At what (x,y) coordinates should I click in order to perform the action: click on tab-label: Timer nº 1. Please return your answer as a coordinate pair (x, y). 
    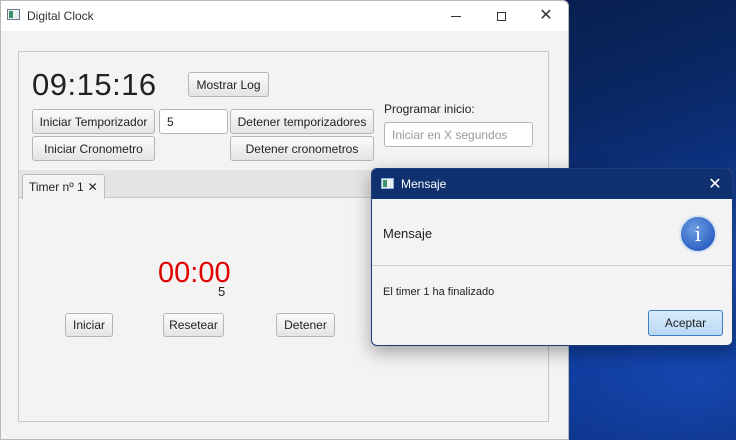
    Looking at the image, I should click on (56, 187).